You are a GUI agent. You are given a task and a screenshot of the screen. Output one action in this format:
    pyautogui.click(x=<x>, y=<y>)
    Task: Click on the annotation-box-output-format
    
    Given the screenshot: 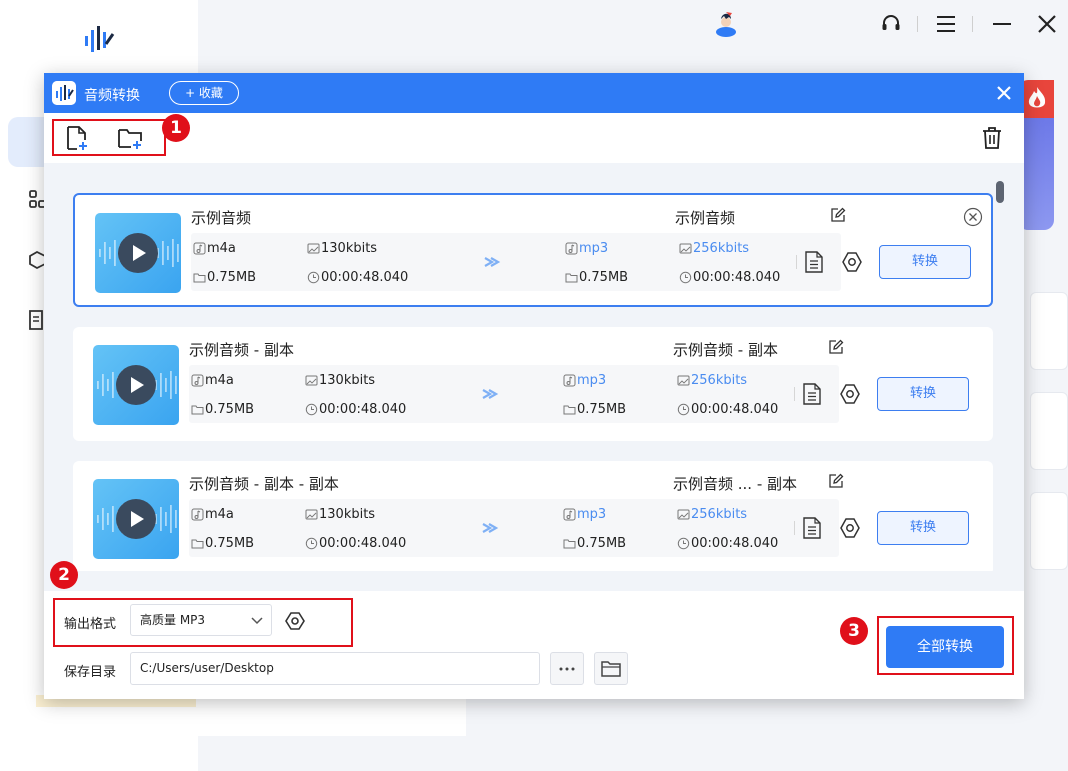 What is the action you would take?
    pyautogui.click(x=203, y=622)
    